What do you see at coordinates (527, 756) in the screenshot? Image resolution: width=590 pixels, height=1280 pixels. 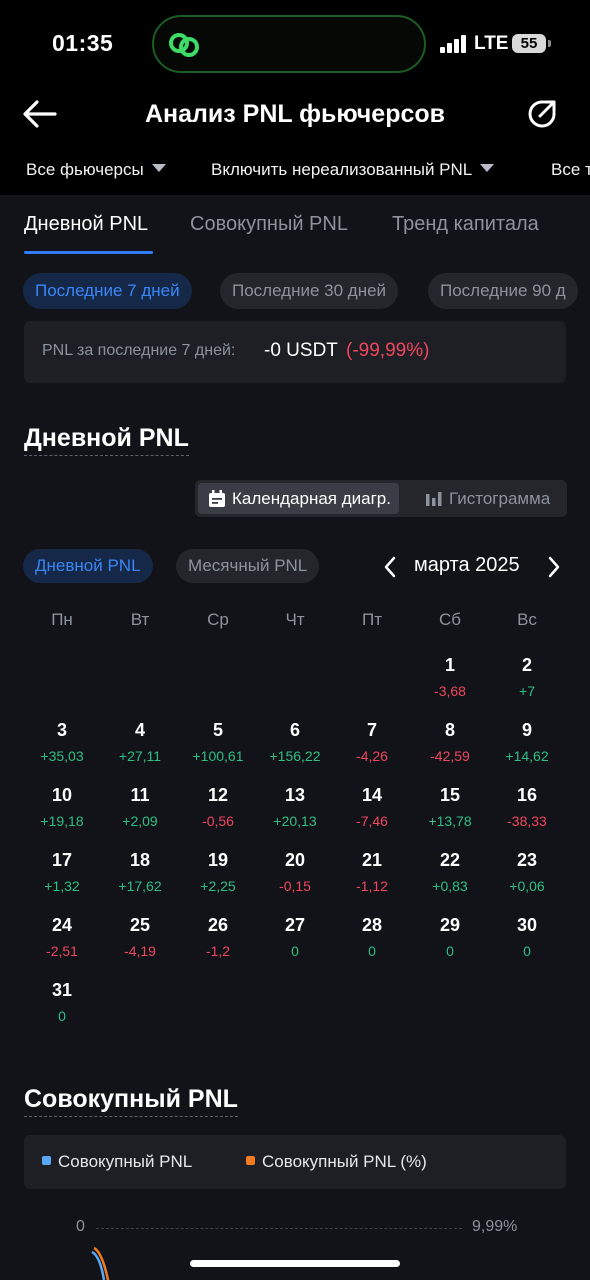 I see `day-pnl-value: +14,62` at bounding box center [527, 756].